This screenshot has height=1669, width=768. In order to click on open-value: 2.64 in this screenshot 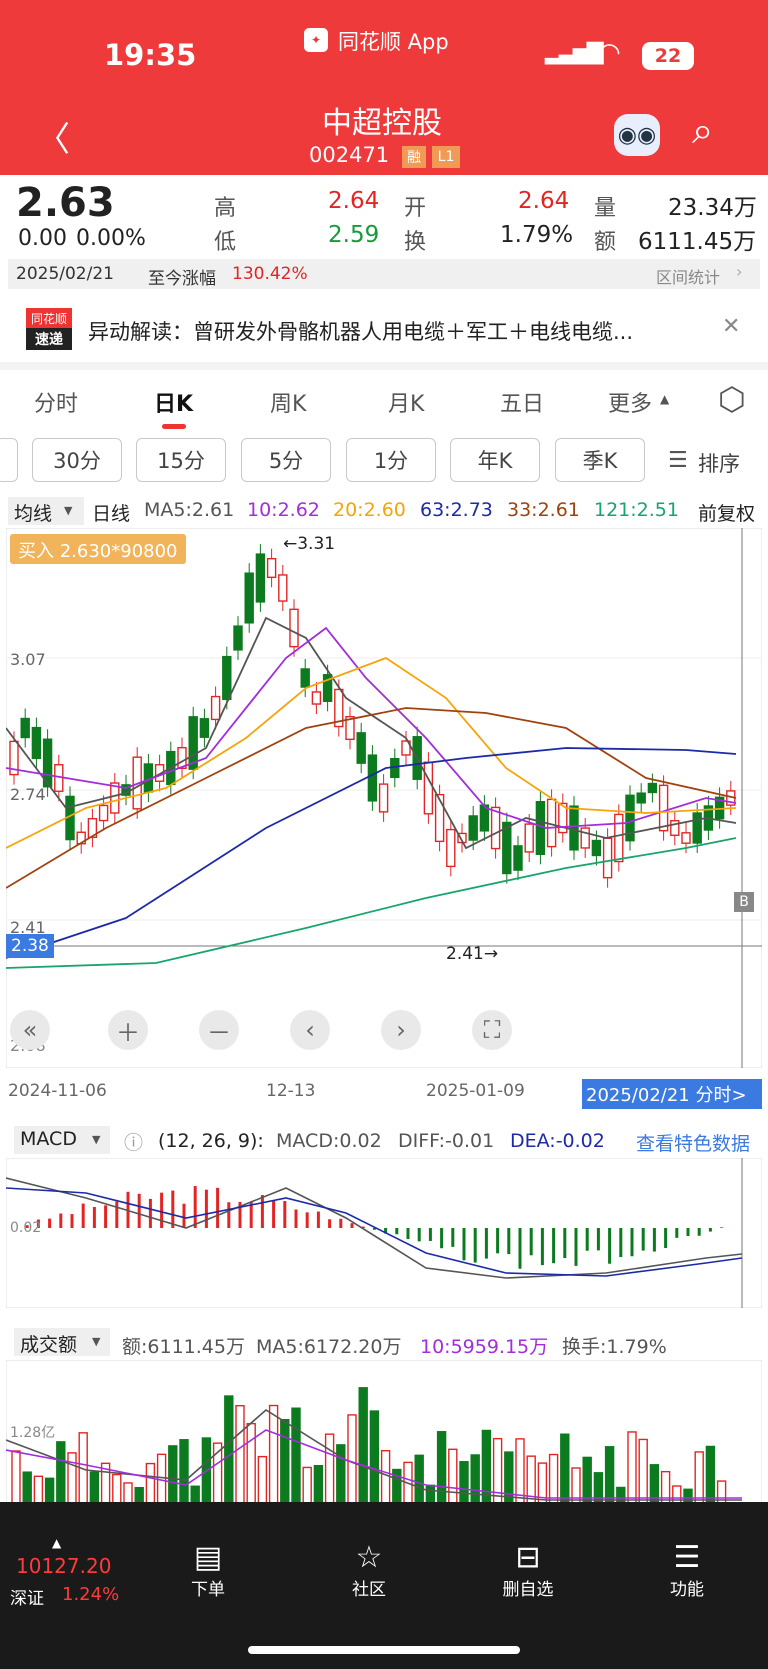, I will do `click(544, 201)`.